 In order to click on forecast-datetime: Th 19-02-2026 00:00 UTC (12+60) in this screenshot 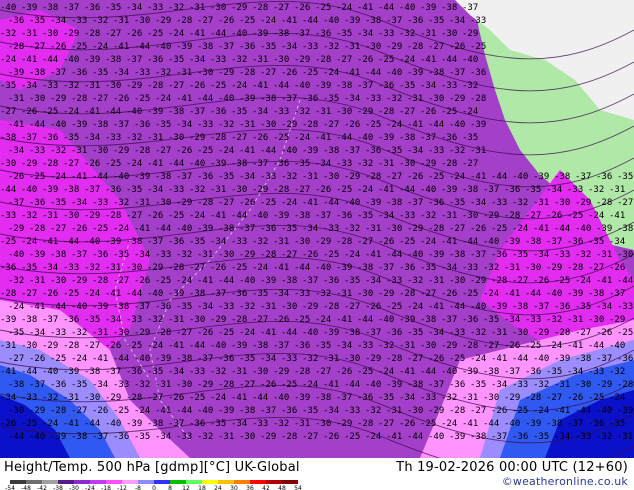, I will do `click(512, 467)`.